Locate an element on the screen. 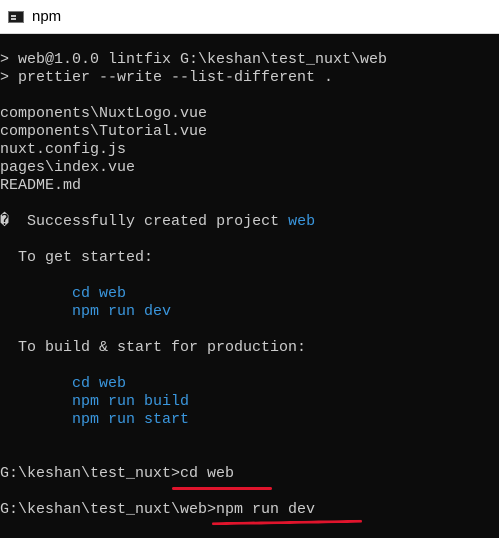 Image resolution: width=499 pixels, height=538 pixels. prompt-path: G:\keshan\test_nuxt> is located at coordinates (90, 473).